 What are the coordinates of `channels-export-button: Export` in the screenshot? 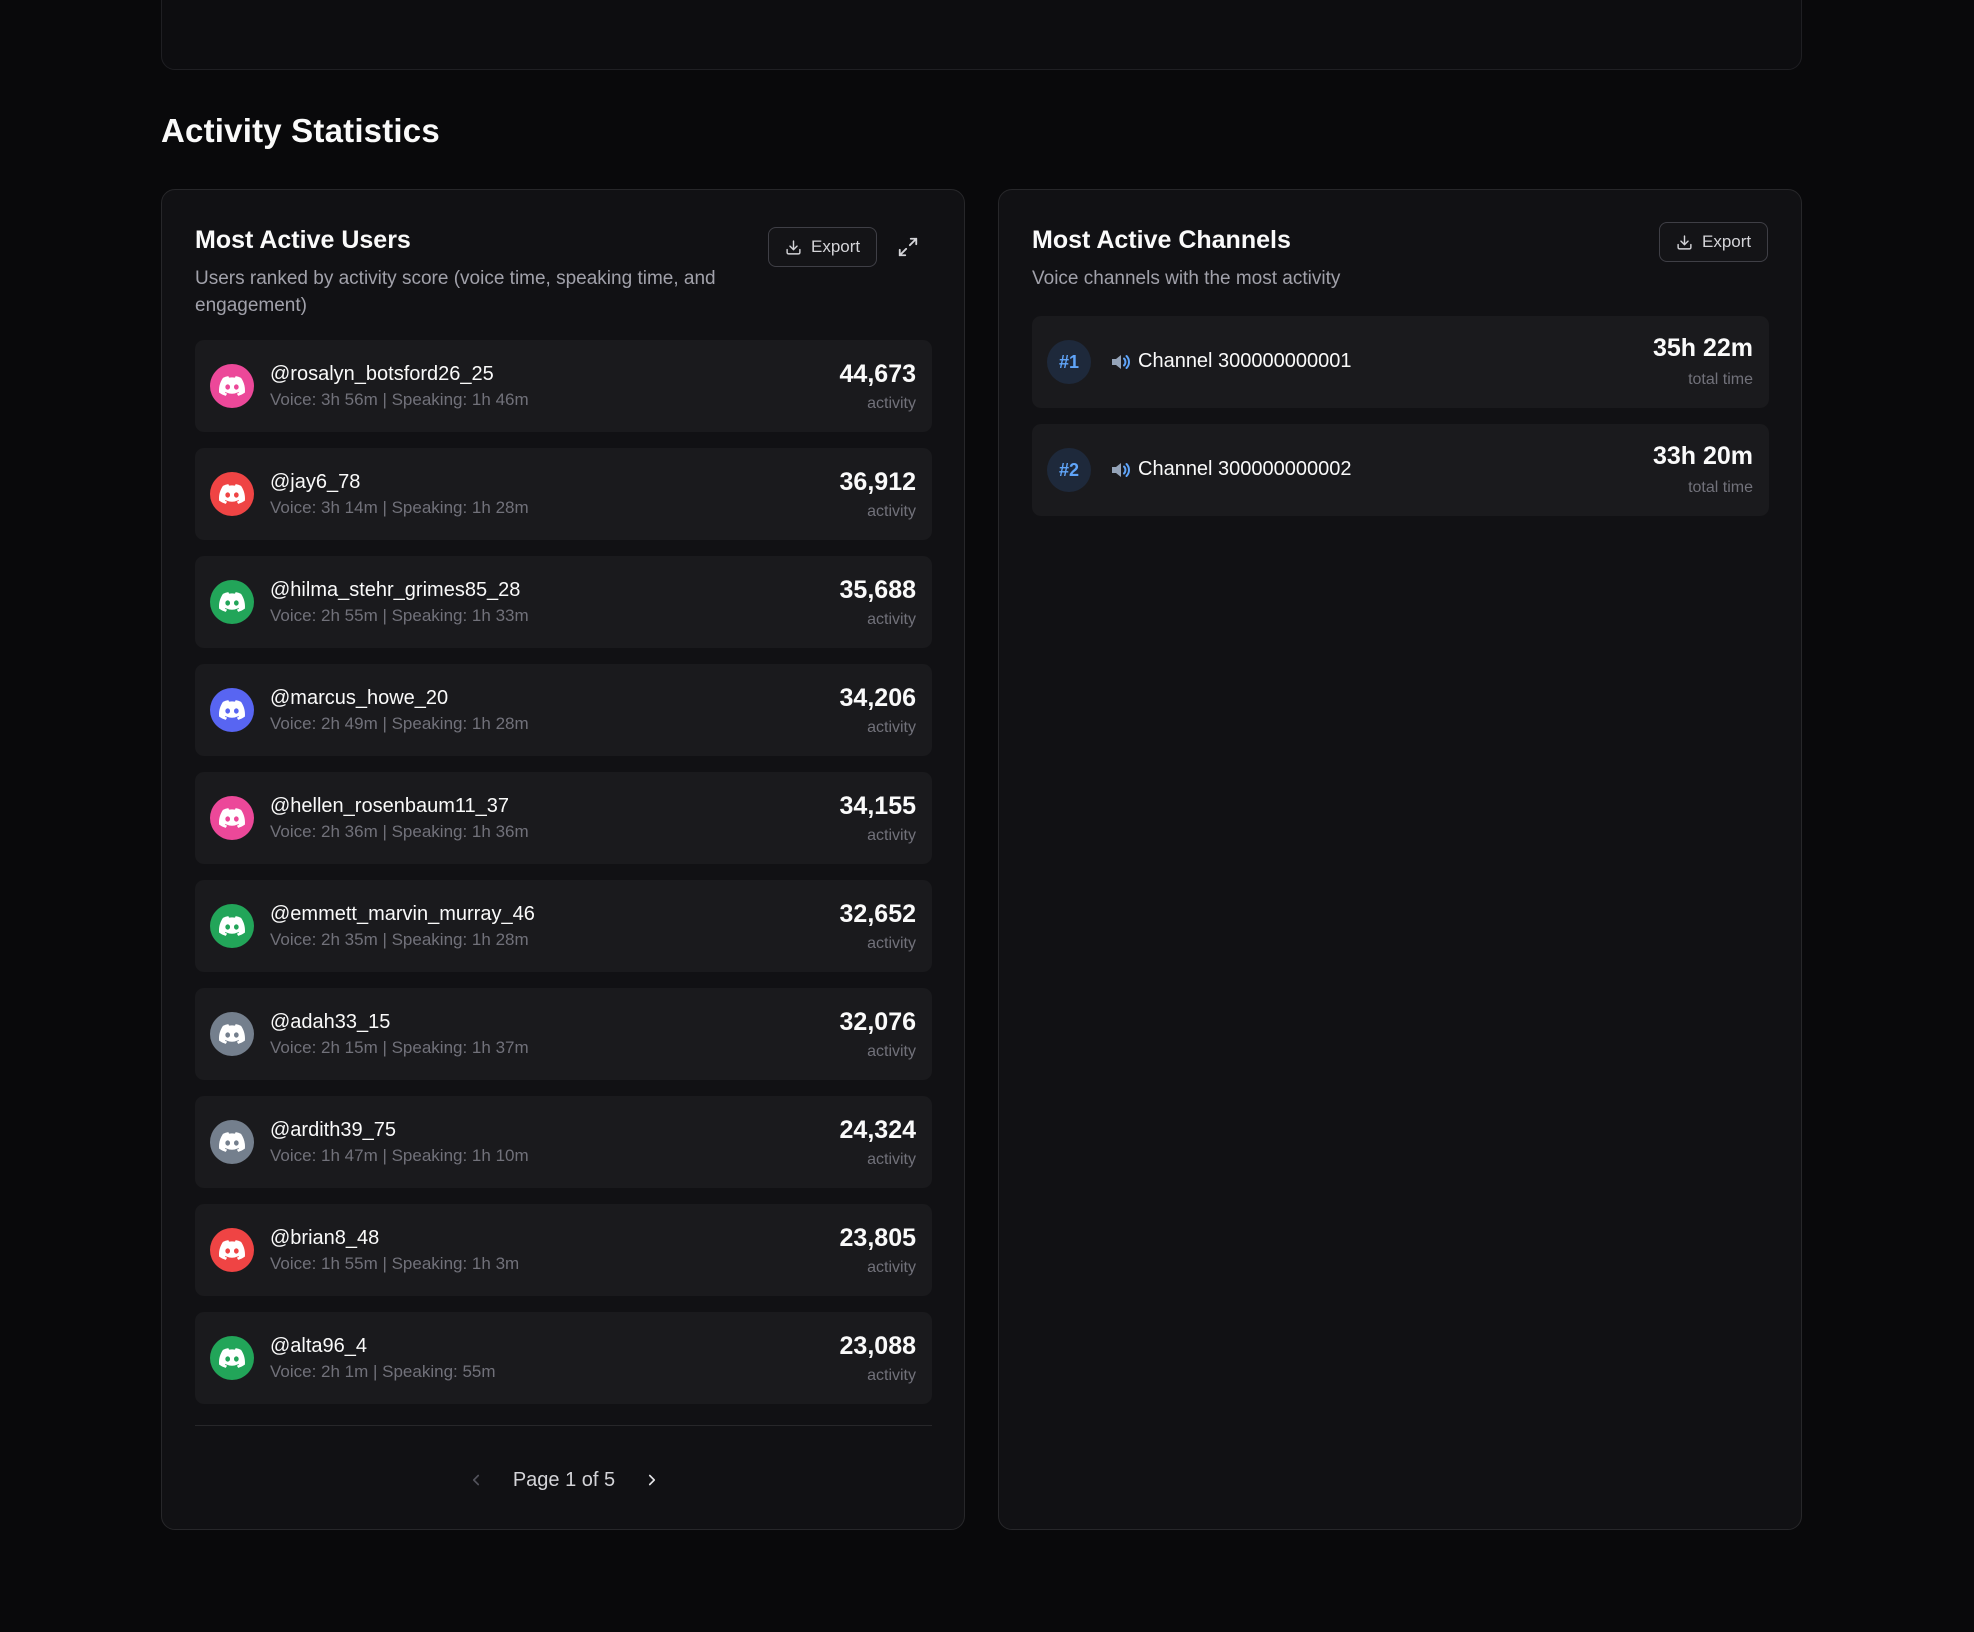 It's located at (1714, 242).